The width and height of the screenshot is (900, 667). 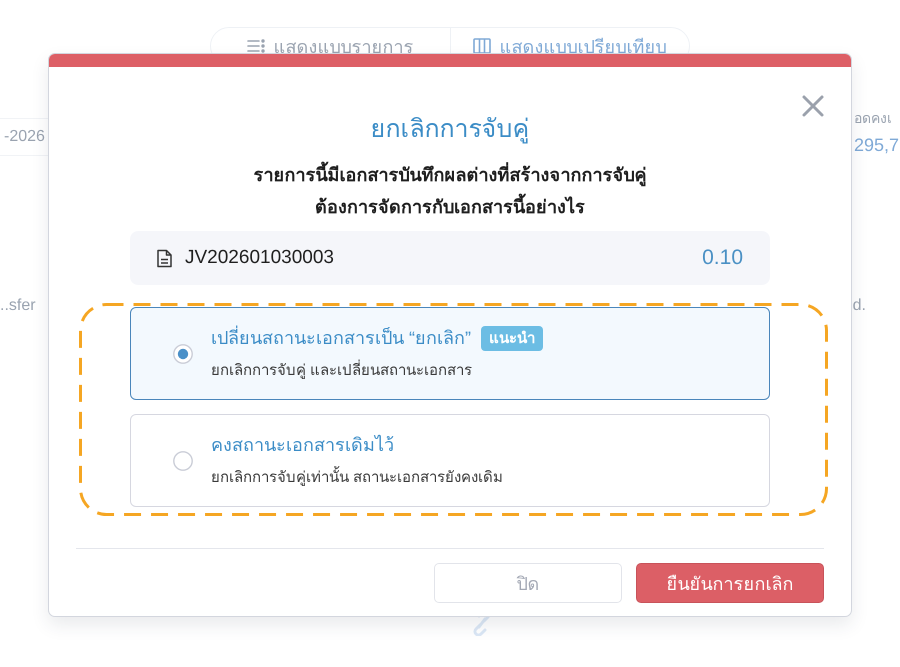 I want to click on column-label: อดคงเ, so click(x=873, y=118).